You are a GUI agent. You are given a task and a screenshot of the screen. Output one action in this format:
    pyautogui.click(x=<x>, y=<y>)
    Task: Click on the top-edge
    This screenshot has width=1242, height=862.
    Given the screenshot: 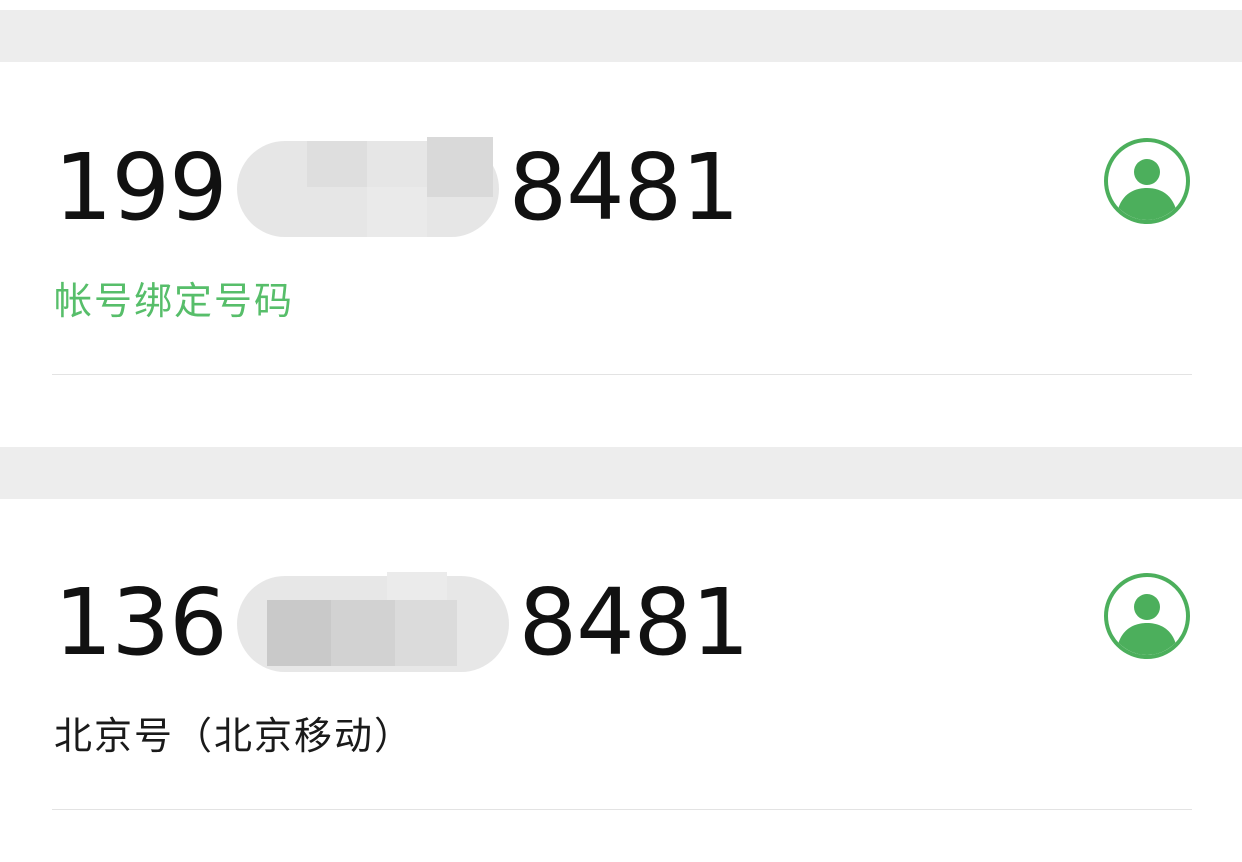 What is the action you would take?
    pyautogui.click(x=621, y=5)
    